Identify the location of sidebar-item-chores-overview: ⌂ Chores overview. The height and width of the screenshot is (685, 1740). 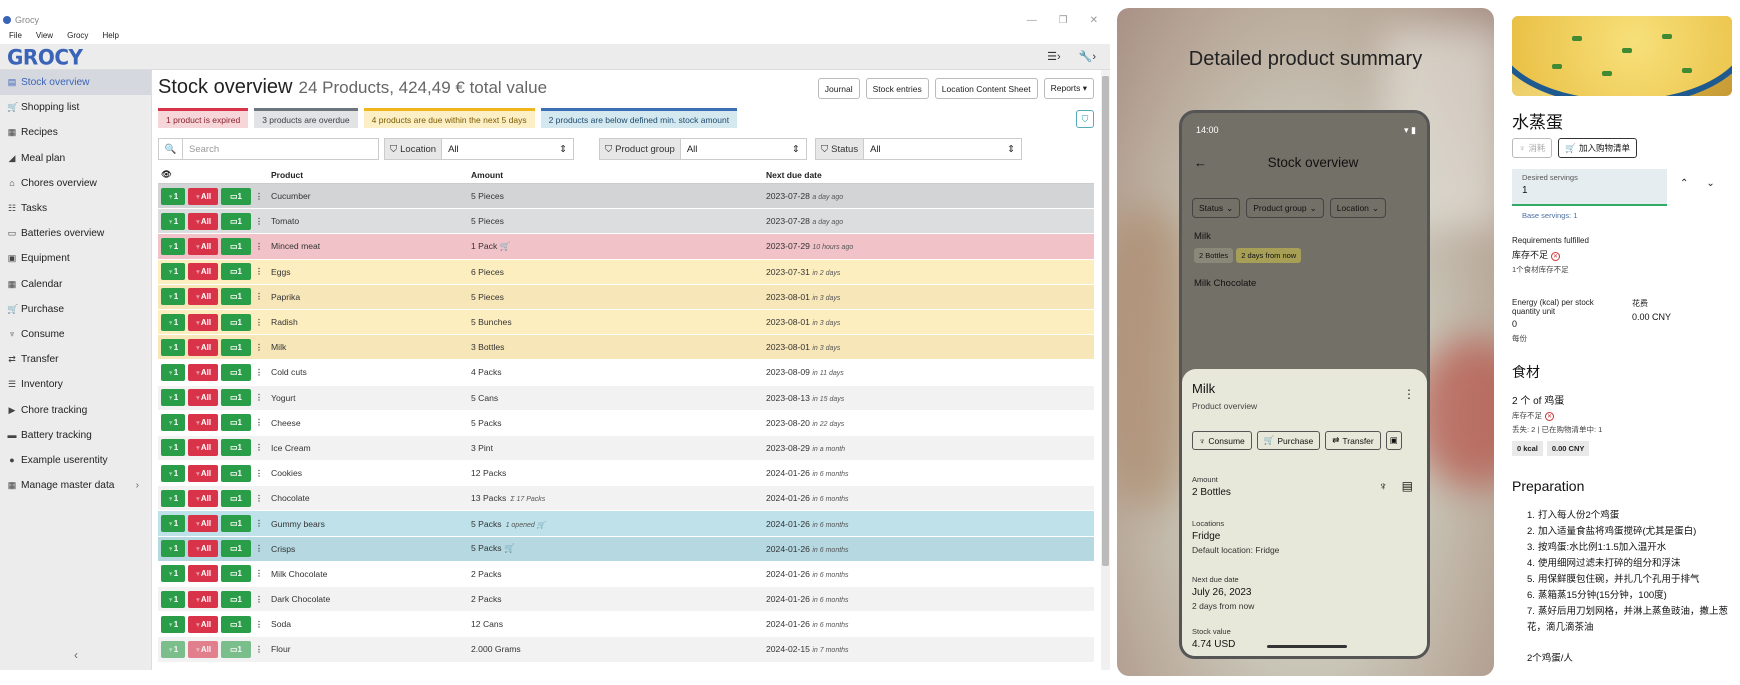
(75, 183).